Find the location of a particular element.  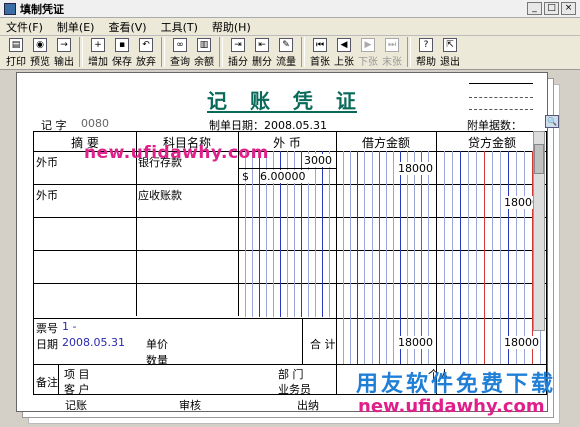

cashflow-icon: ✎ is located at coordinates (286, 45).